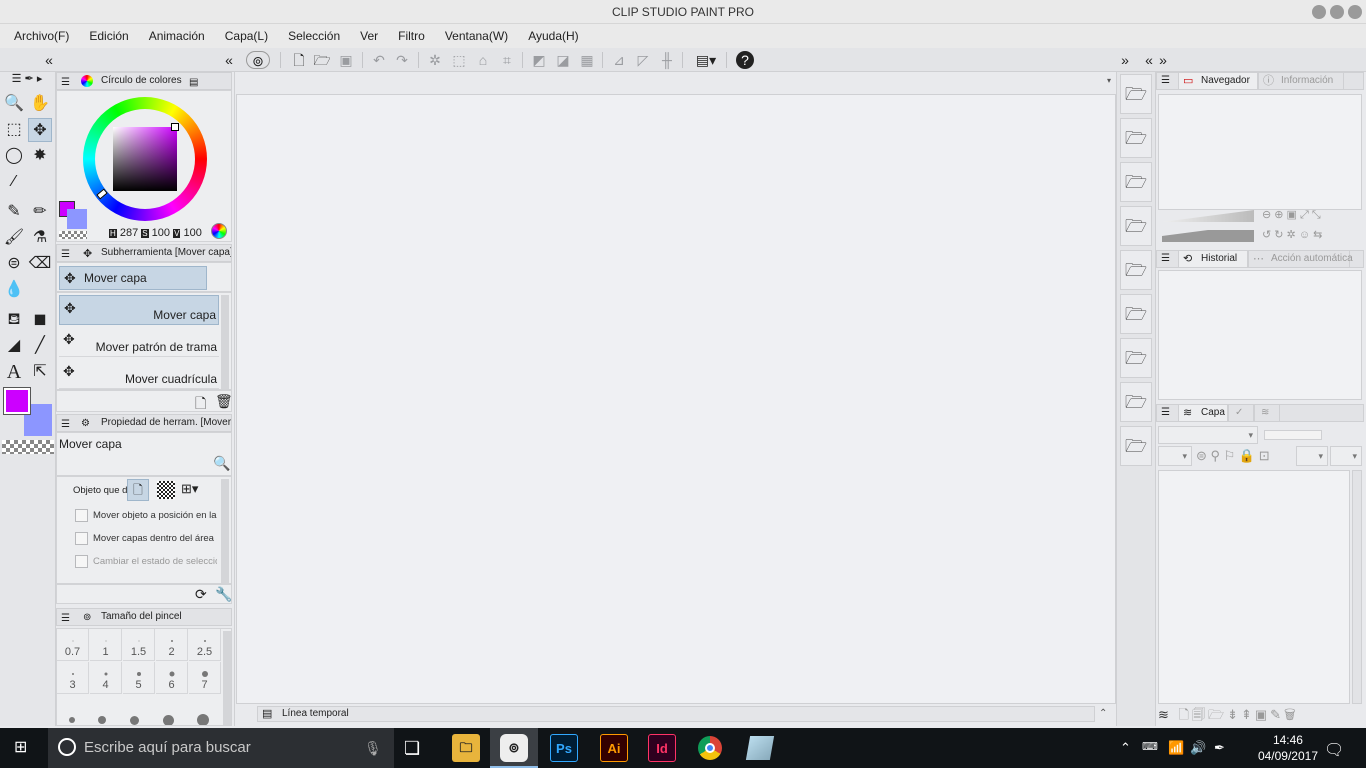 This screenshot has width=1366, height=768. Describe the element at coordinates (1254, 587) in the screenshot. I see `layer-list` at that location.